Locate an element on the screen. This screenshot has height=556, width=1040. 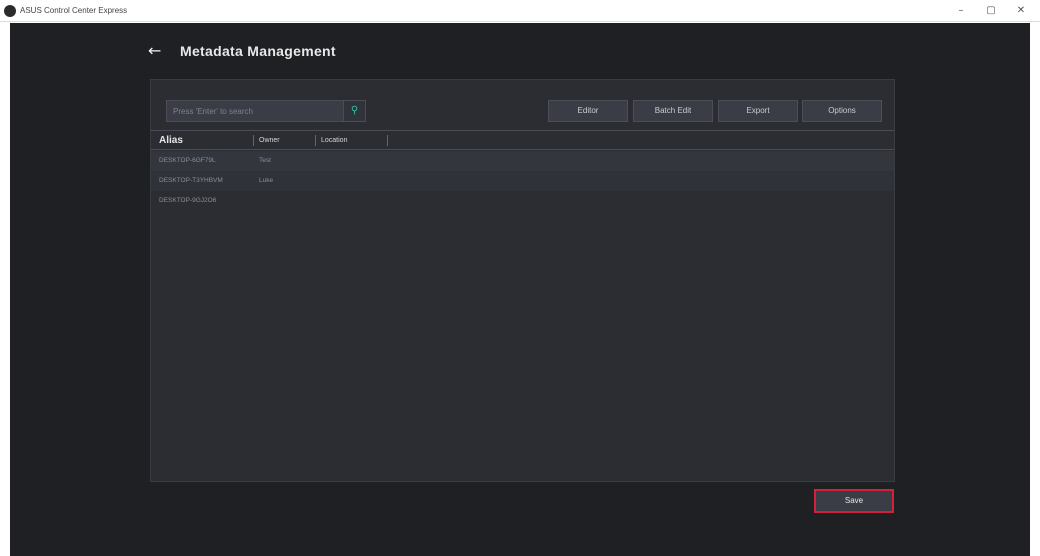
search-icon: ⚲ is located at coordinates (354, 111).